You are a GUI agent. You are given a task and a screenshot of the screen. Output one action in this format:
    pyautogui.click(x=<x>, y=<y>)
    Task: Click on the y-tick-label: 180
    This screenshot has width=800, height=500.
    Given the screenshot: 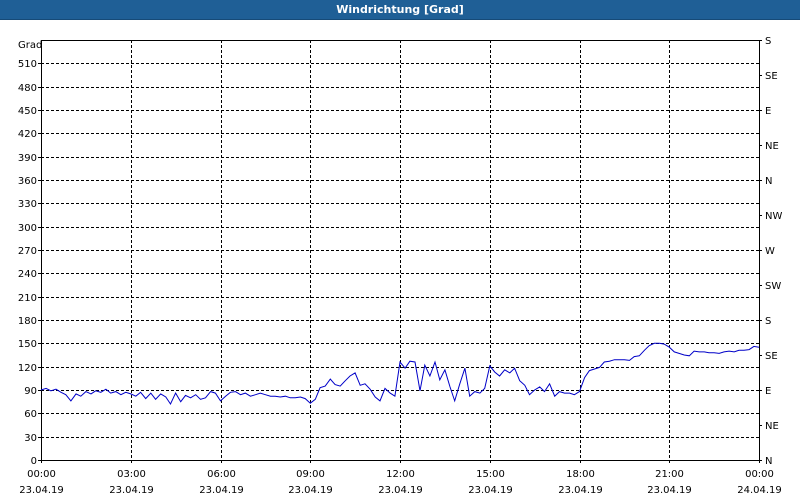 What is the action you would take?
    pyautogui.click(x=27, y=321)
    